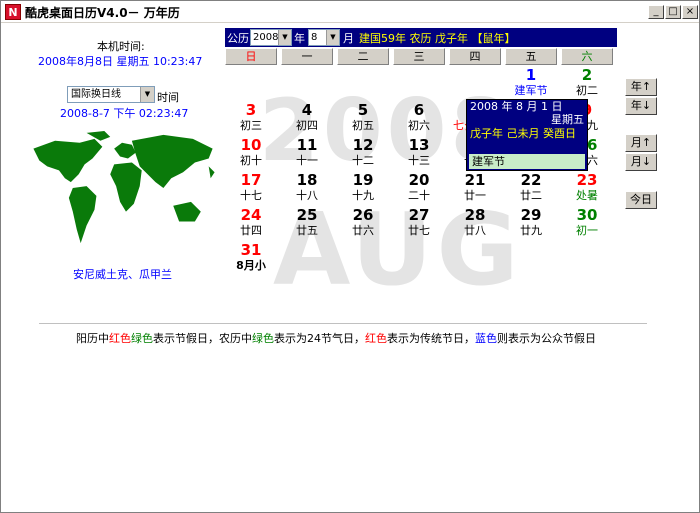 The width and height of the screenshot is (700, 513). I want to click on lunar-label: 廿四, so click(251, 230).